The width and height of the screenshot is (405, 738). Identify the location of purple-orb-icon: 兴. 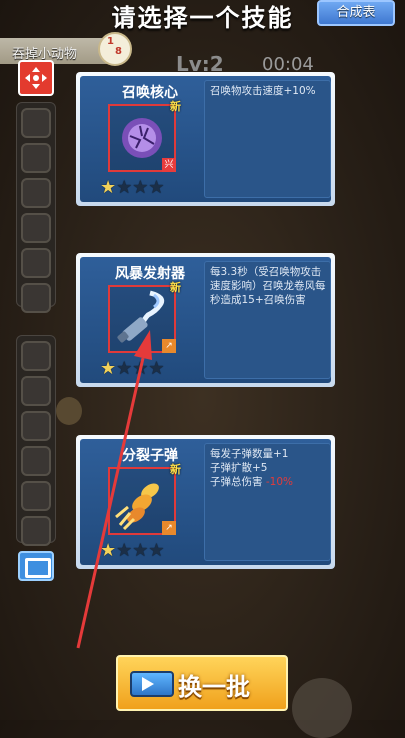
(142, 138).